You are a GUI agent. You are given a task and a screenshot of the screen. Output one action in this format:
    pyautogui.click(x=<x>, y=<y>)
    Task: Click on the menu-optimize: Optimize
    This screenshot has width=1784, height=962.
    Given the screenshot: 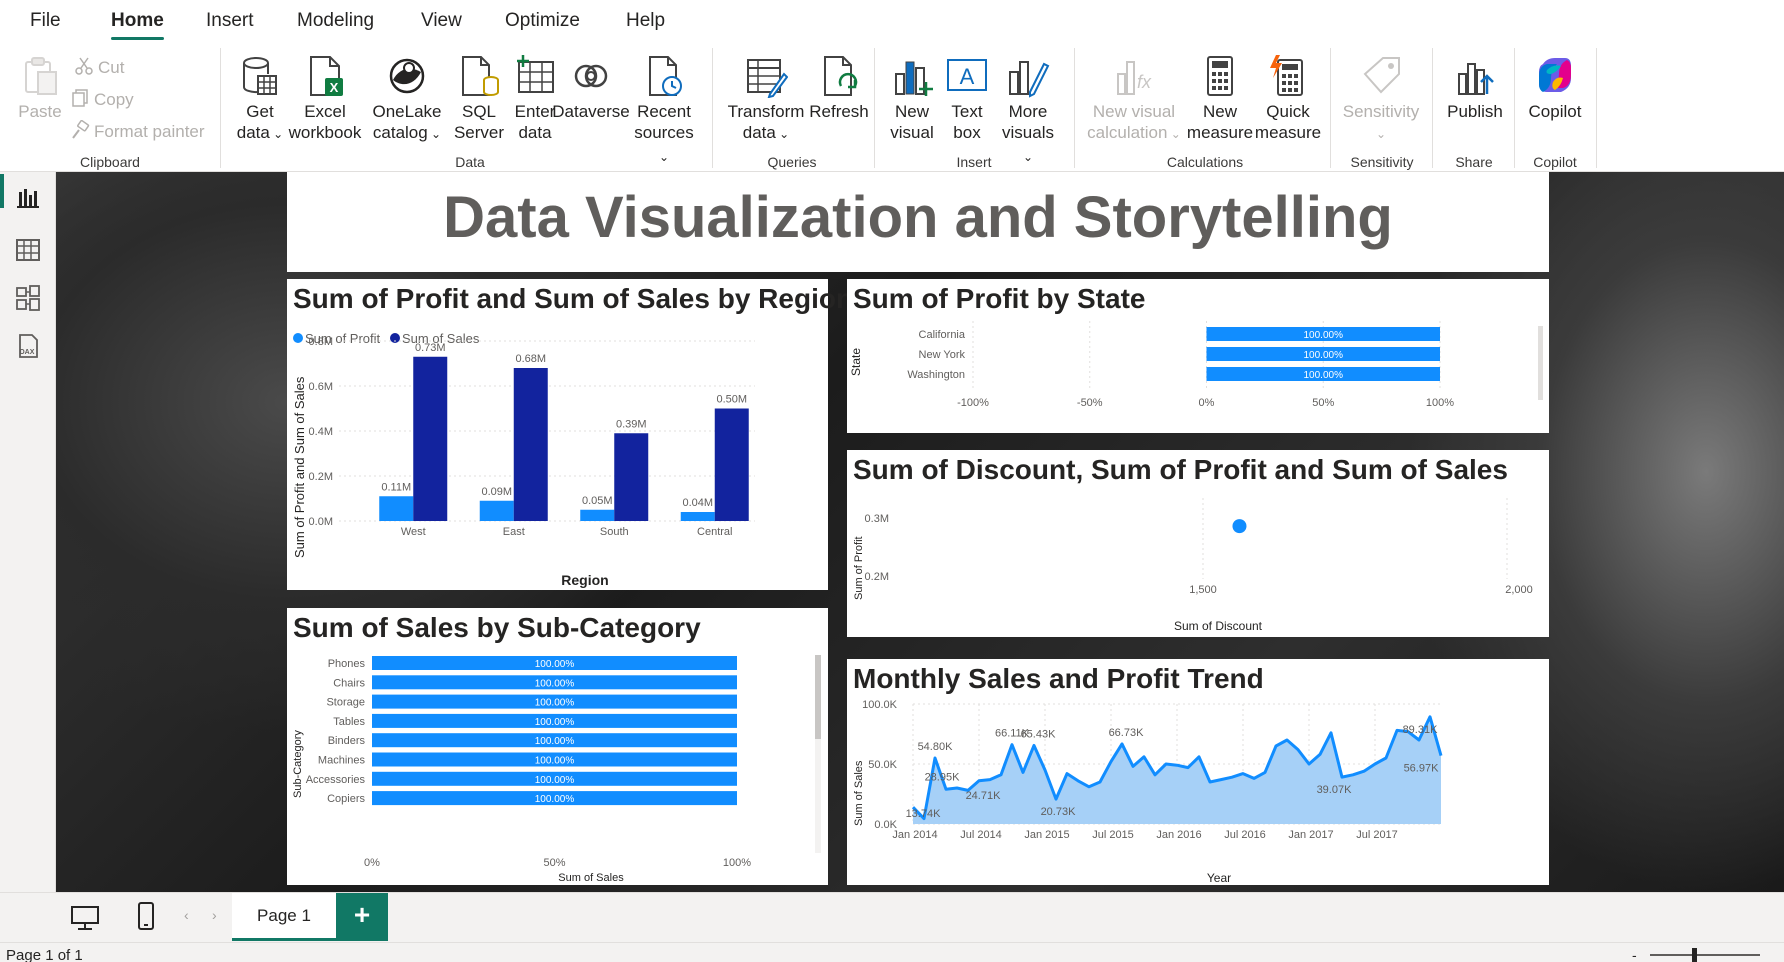 What is the action you would take?
    pyautogui.click(x=542, y=21)
    